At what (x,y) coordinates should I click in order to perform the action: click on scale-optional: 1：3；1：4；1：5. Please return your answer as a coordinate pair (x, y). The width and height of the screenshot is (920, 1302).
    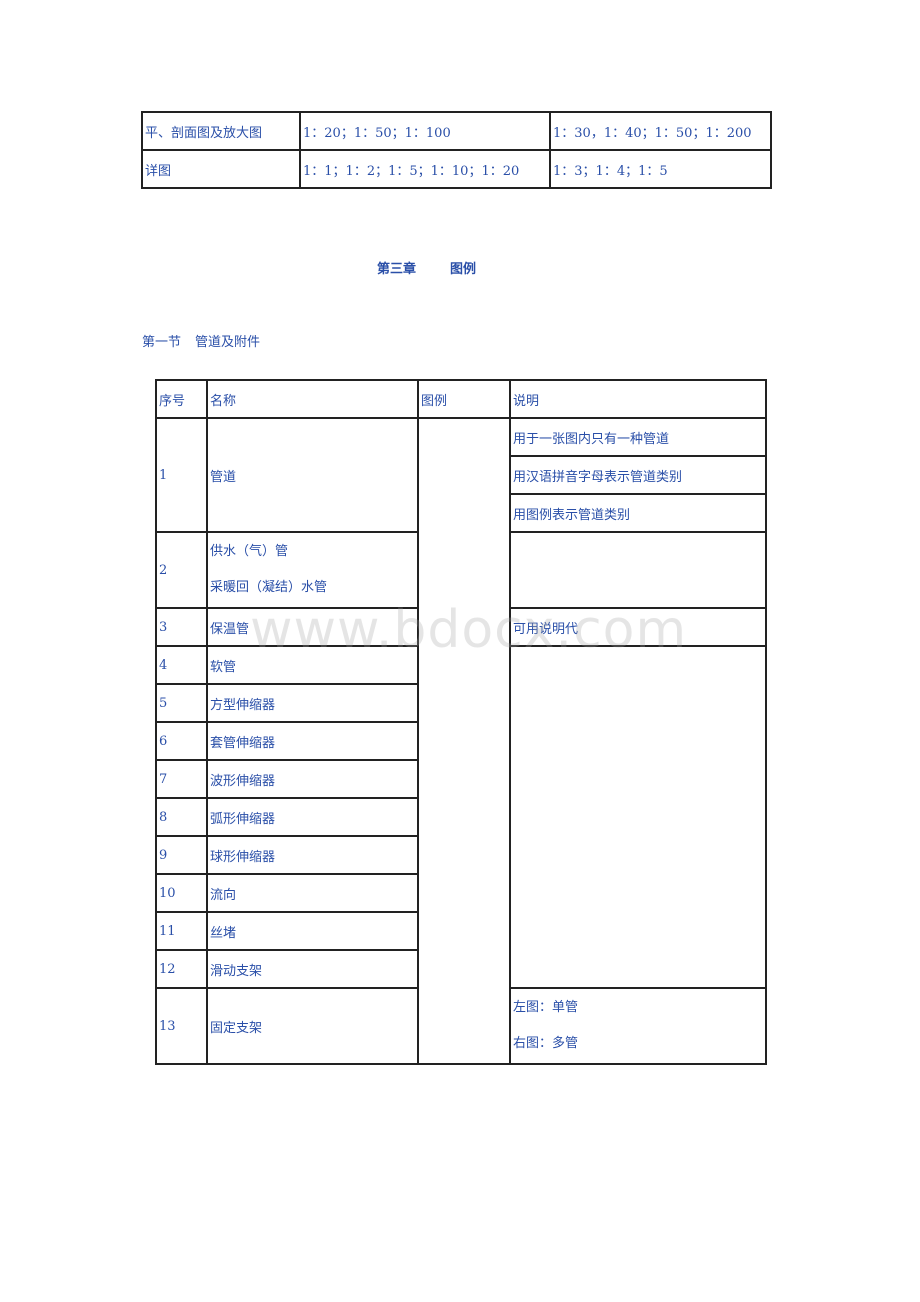
    Looking at the image, I should click on (660, 169).